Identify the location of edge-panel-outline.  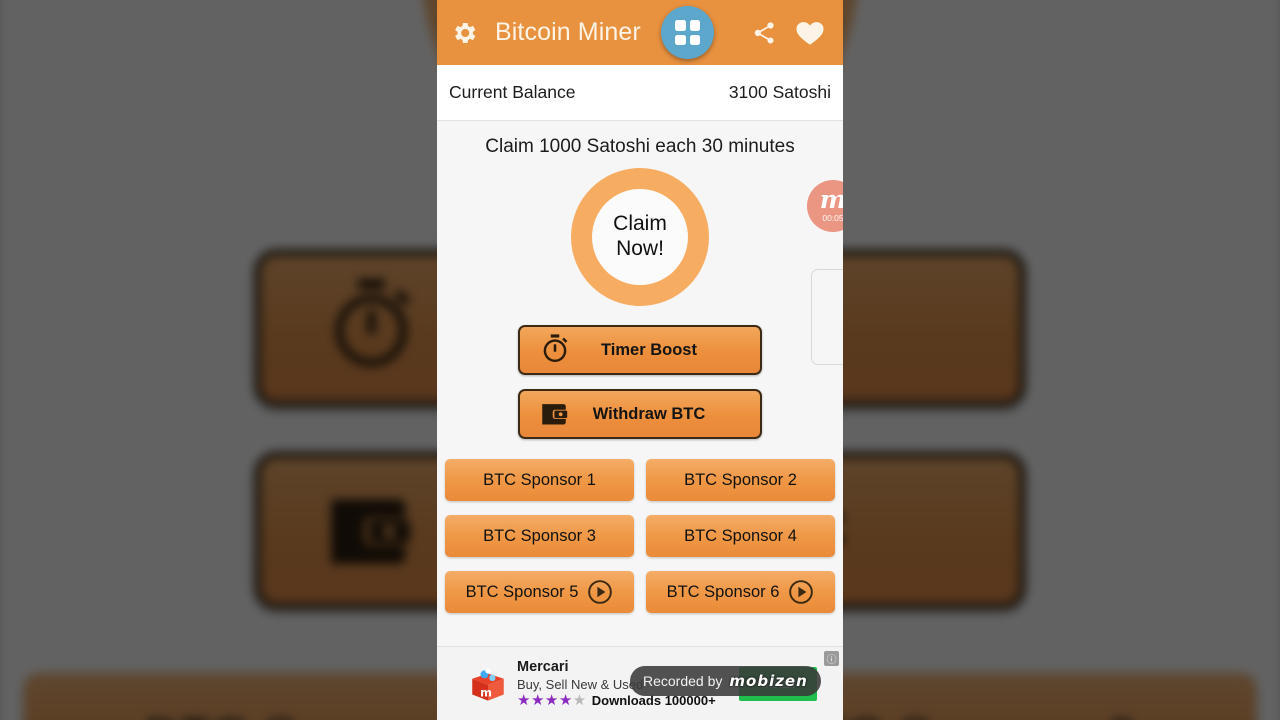
(827, 317).